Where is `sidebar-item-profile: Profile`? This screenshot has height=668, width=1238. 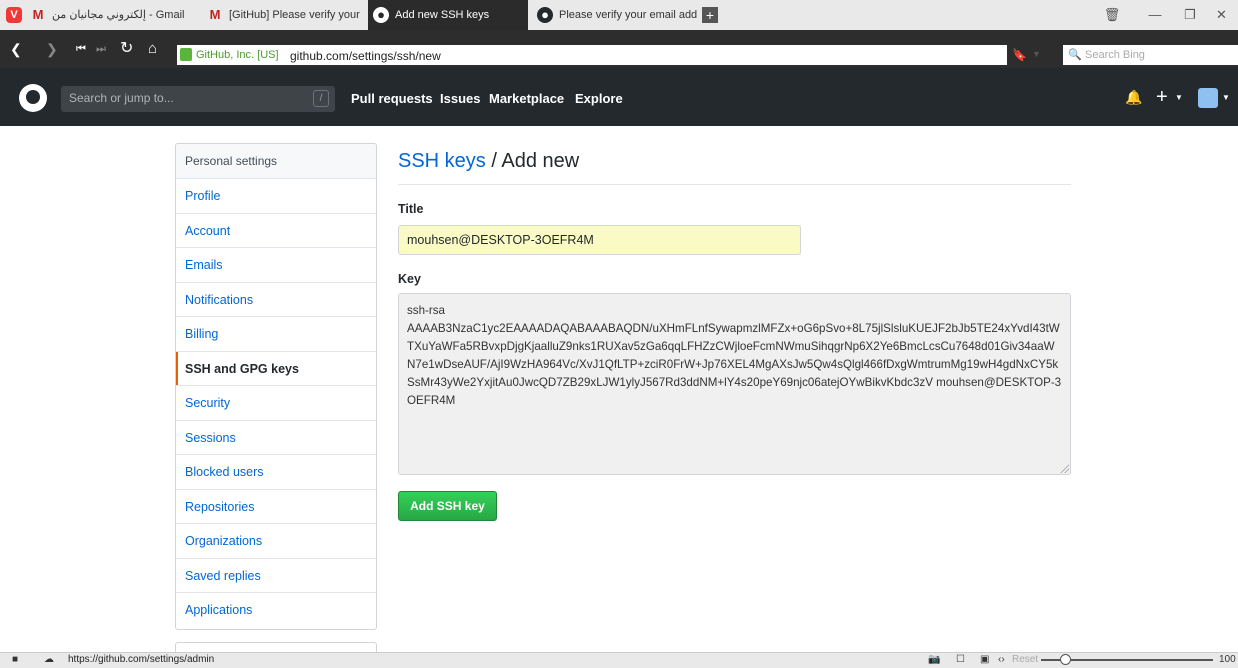
sidebar-item-profile: Profile is located at coordinates (276, 196).